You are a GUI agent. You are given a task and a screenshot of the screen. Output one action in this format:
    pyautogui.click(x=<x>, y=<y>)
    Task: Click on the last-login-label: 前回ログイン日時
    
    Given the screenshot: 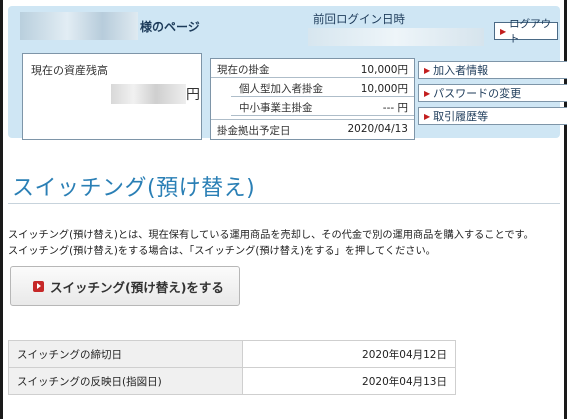 What is the action you would take?
    pyautogui.click(x=359, y=19)
    